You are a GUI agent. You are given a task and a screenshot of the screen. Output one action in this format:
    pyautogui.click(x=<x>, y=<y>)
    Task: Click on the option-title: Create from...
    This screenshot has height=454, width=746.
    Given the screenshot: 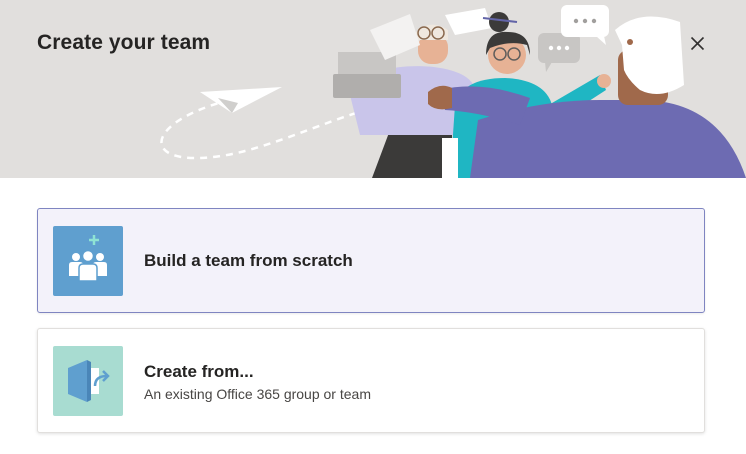 What is the action you would take?
    pyautogui.click(x=199, y=371)
    